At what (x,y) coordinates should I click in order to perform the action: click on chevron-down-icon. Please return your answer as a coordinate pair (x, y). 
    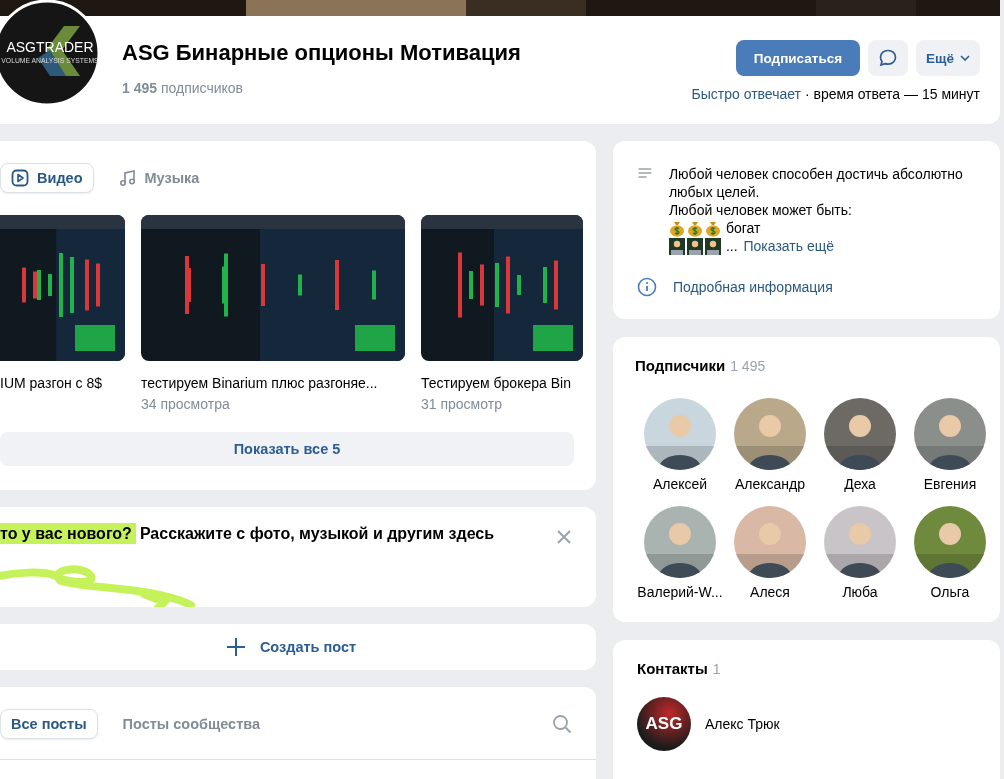
    Looking at the image, I should click on (965, 58).